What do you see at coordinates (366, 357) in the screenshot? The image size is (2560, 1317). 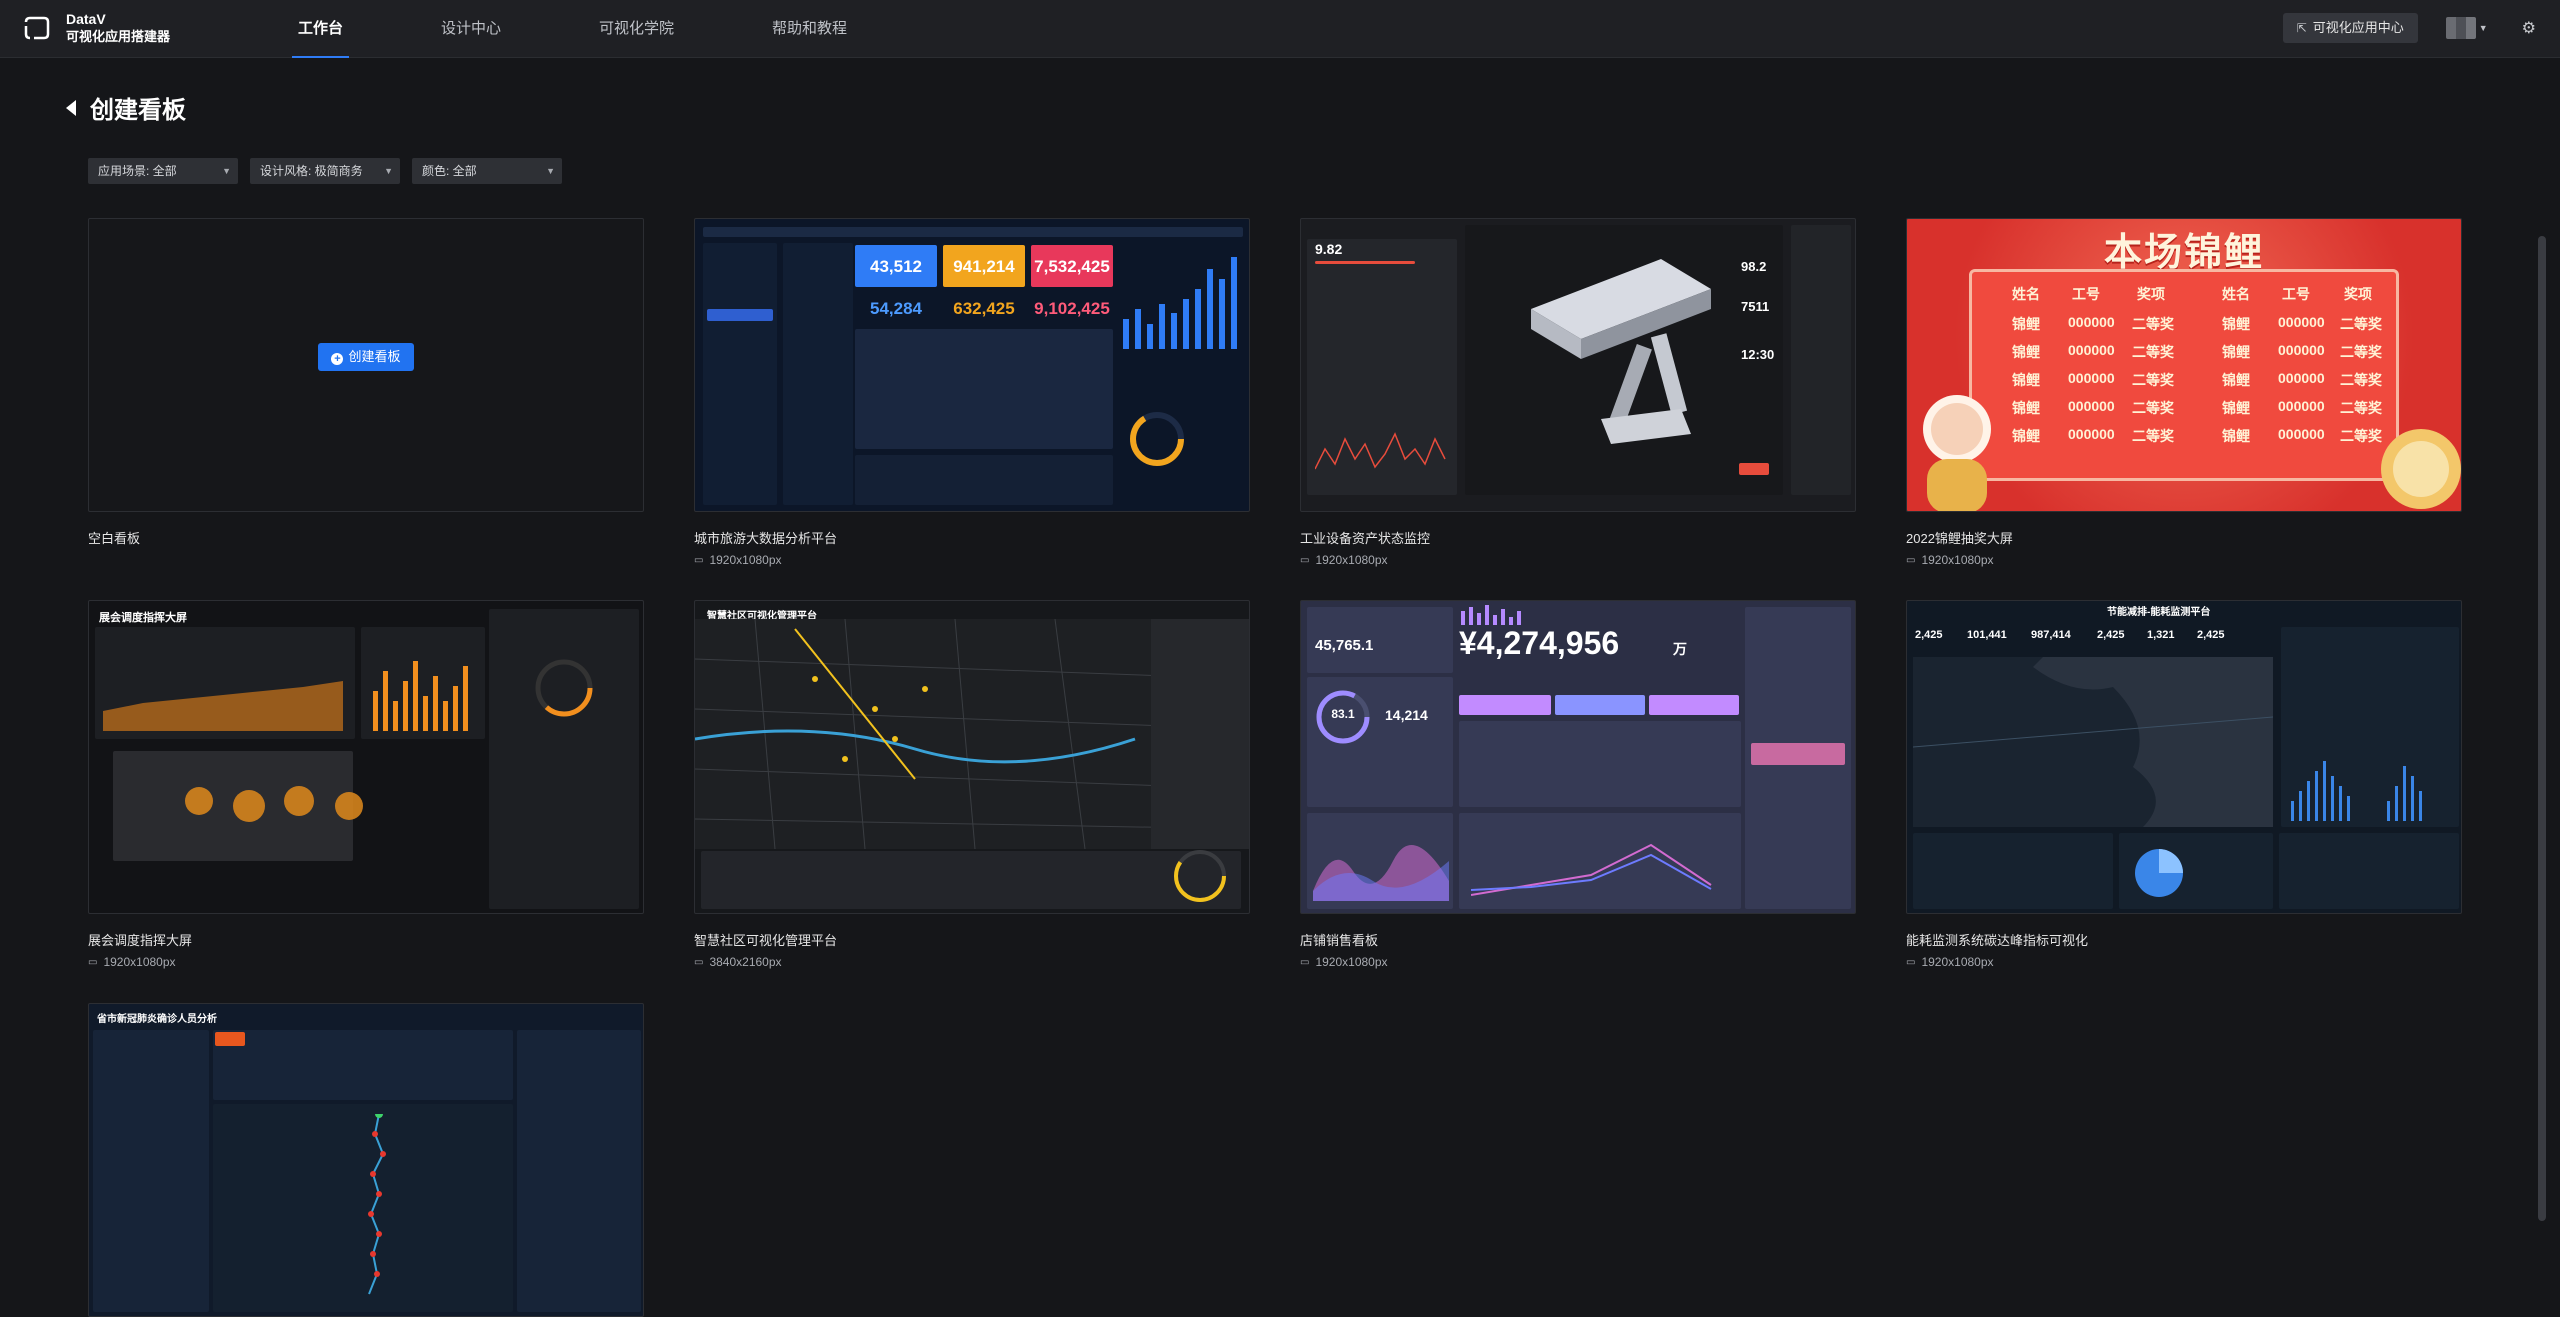 I see `create-board-button: + 创建看板` at bounding box center [366, 357].